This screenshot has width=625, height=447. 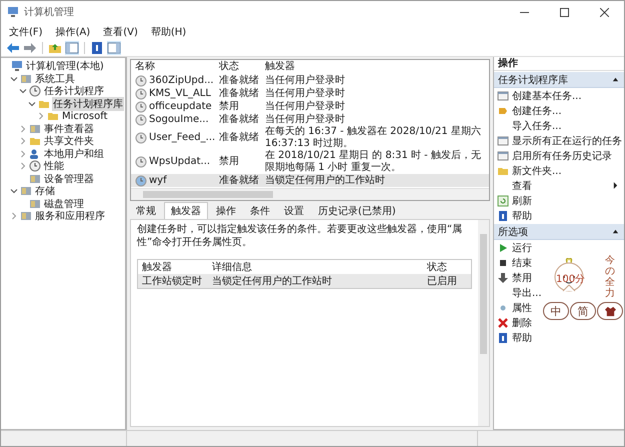 What do you see at coordinates (30, 48) in the screenshot?
I see `forward-arrow-icon` at bounding box center [30, 48].